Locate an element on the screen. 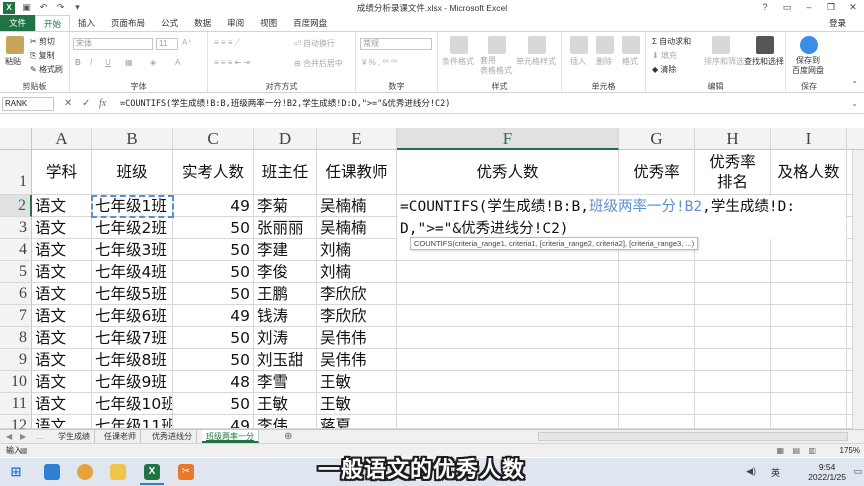  cut-button: ✂ 剪切 is located at coordinates (42, 41).